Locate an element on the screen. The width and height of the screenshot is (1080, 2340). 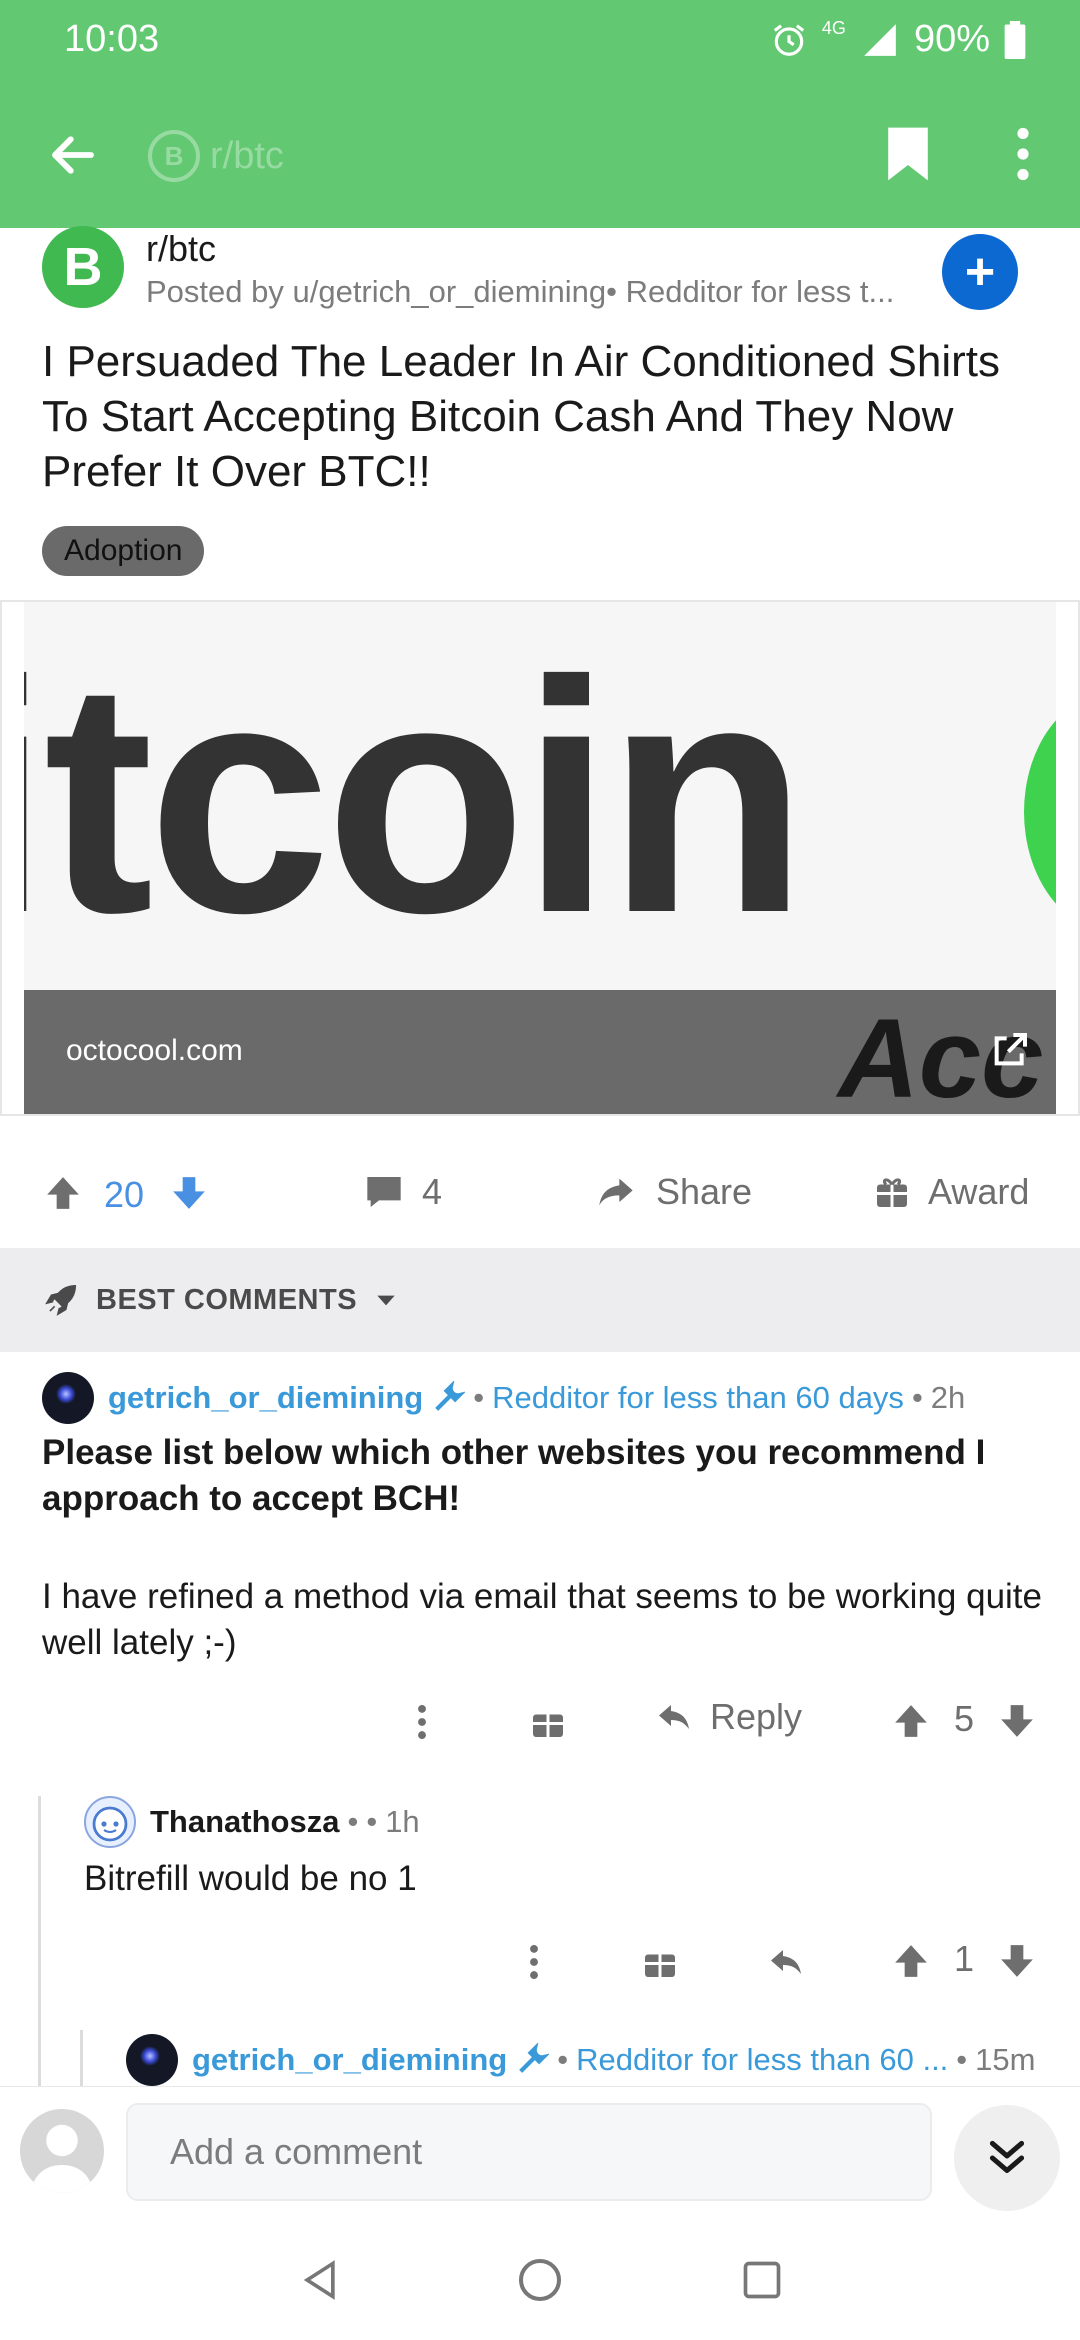
post-actions: 20 4 Share Award is located at coordinates (540, 1192).